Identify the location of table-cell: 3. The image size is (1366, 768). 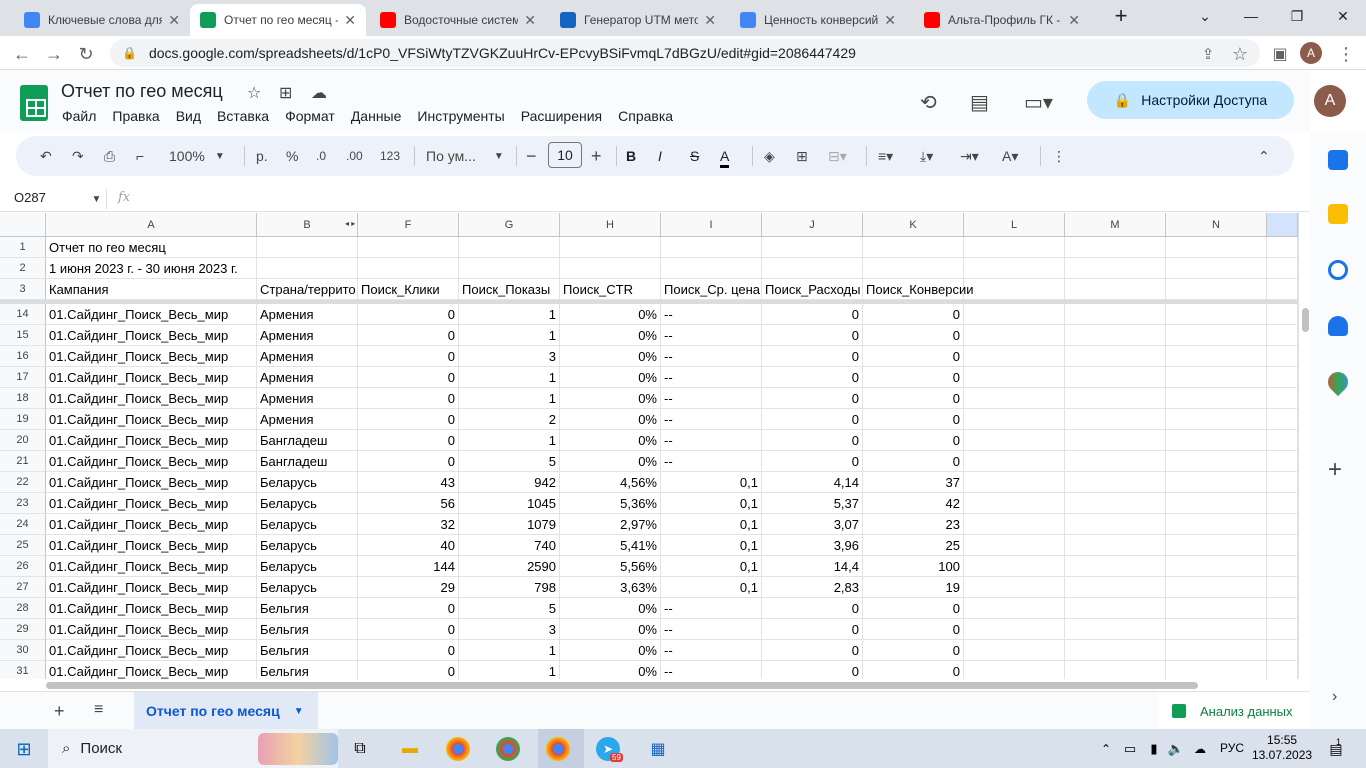
(509, 356).